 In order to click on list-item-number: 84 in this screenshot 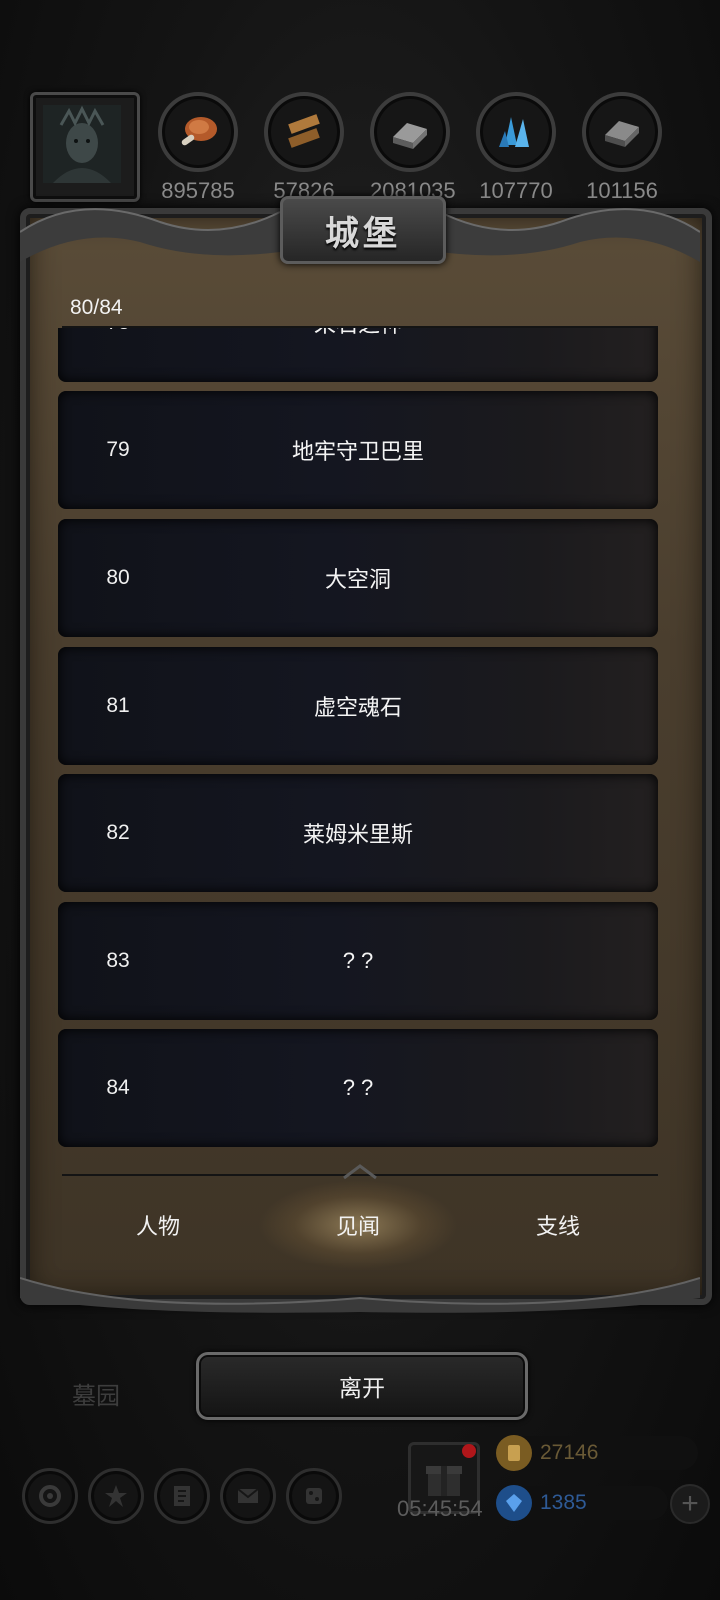, I will do `click(118, 1087)`.